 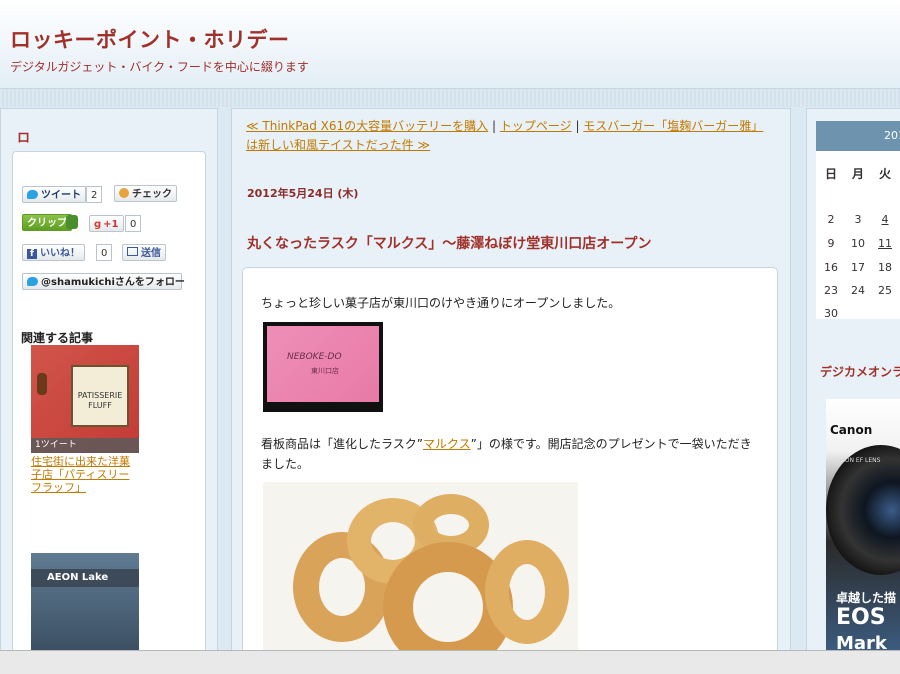 What do you see at coordinates (860, 372) in the screenshot?
I see `ad-heading: デジカメオンライン` at bounding box center [860, 372].